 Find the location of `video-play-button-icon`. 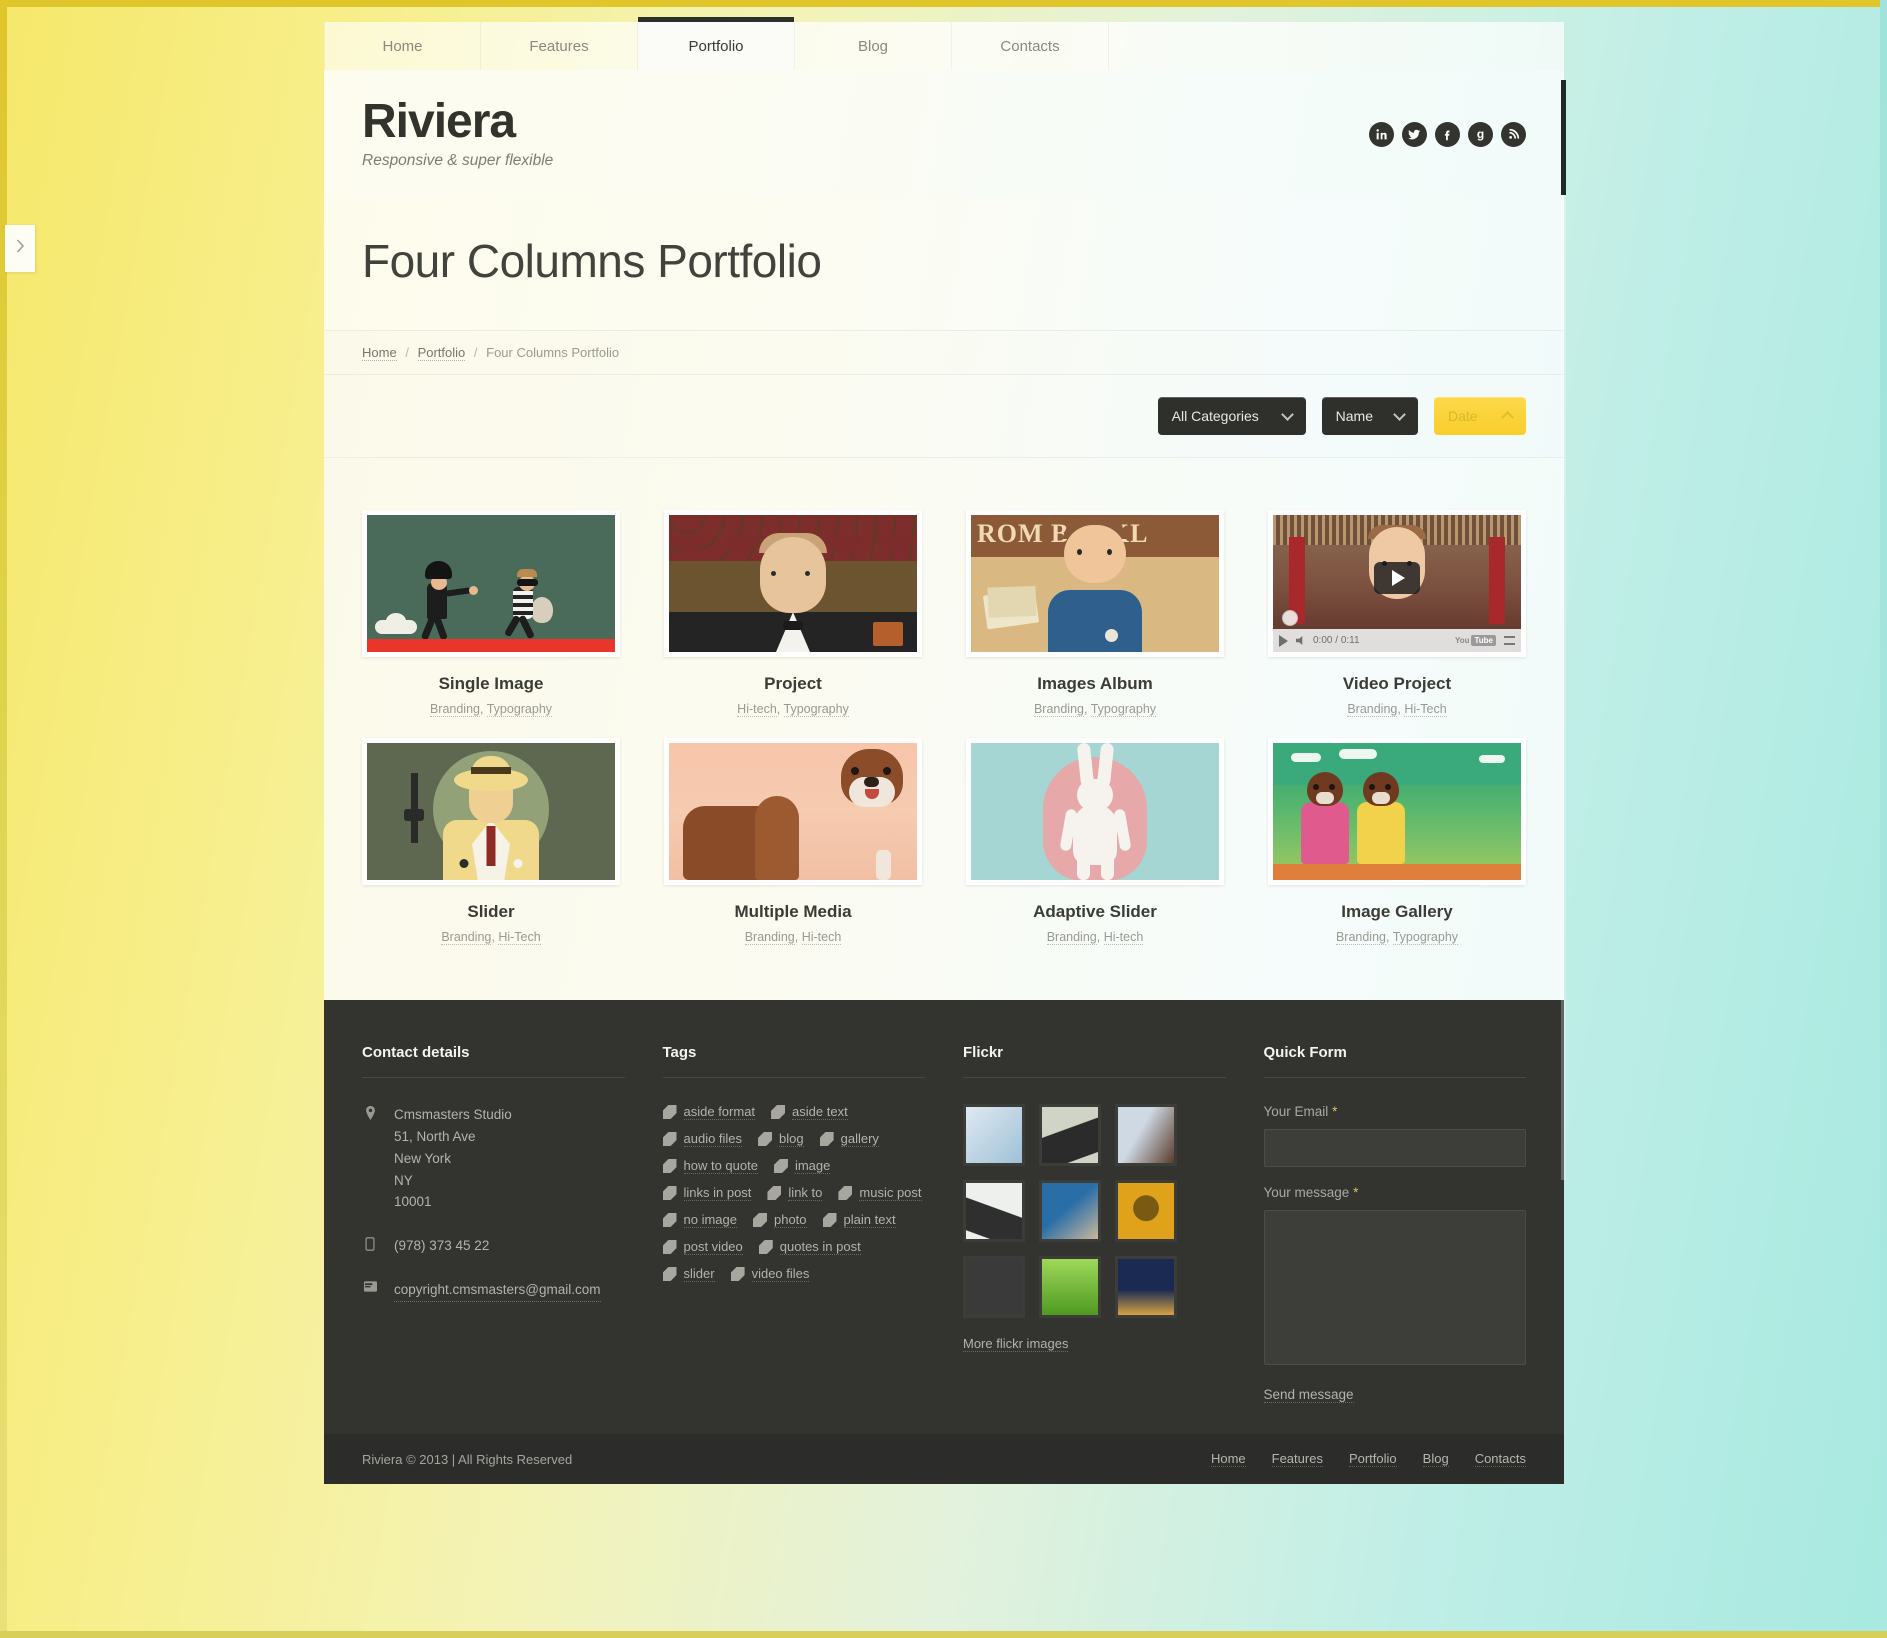

video-play-button-icon is located at coordinates (1283, 640).